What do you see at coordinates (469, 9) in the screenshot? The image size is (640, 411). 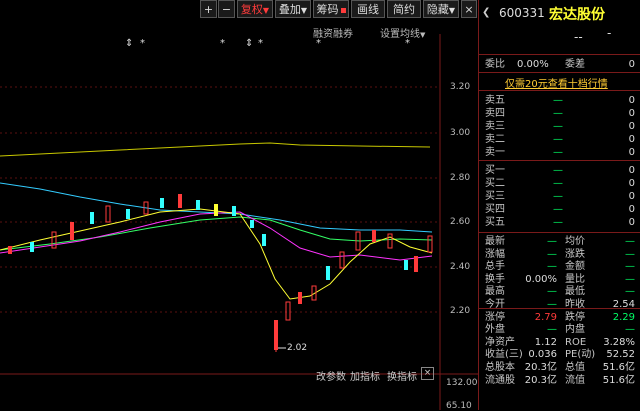 I see `close-button: ×` at bounding box center [469, 9].